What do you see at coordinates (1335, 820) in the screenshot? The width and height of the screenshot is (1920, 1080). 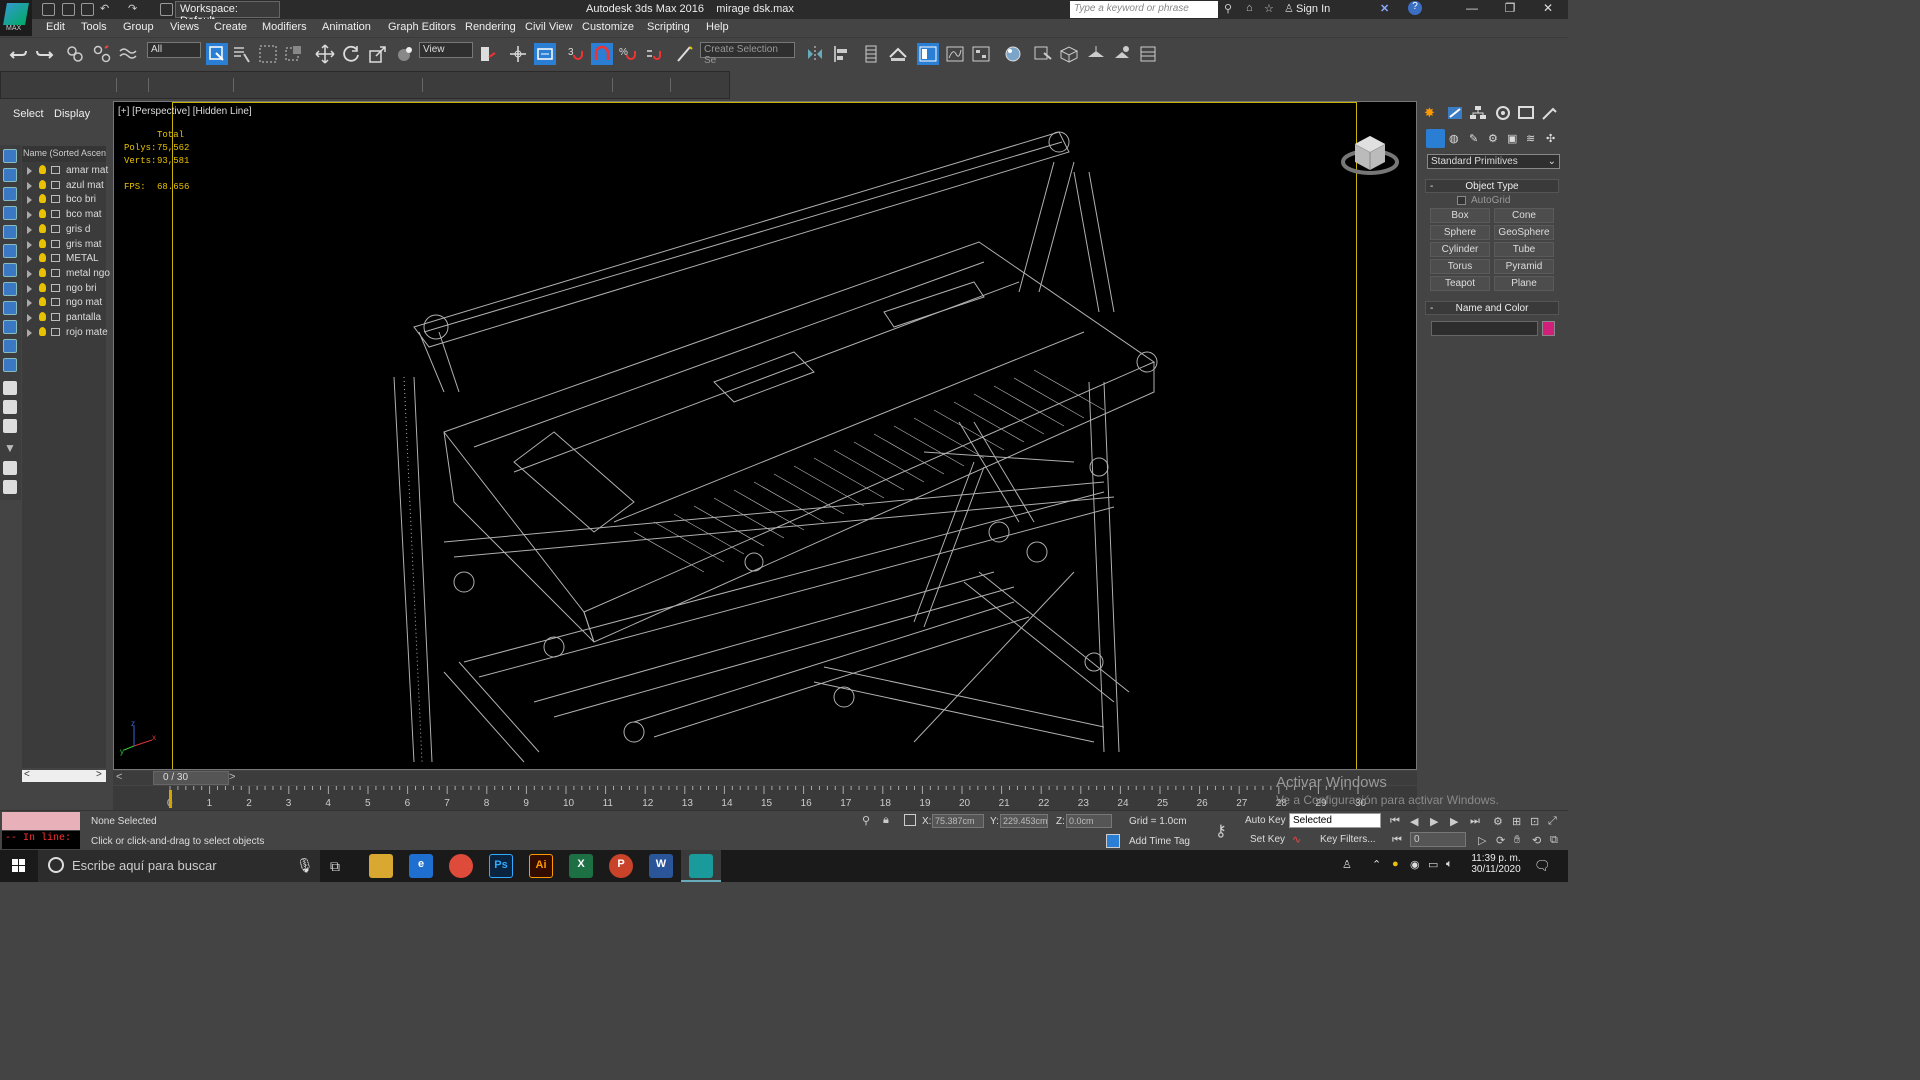 I see `key-selection-dropdown: Selected` at bounding box center [1335, 820].